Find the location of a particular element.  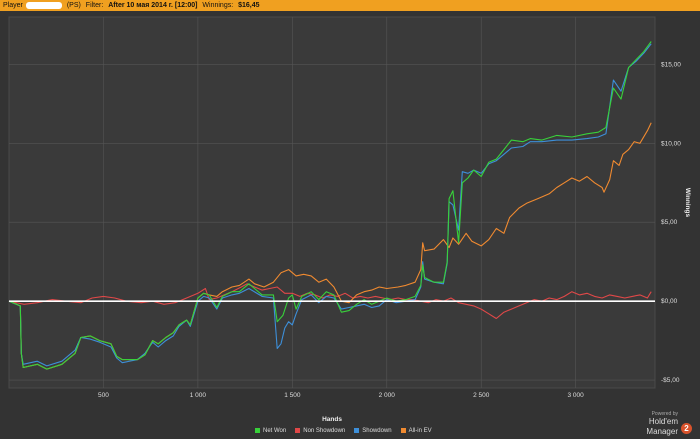

player-name-redacted is located at coordinates (43, 5).